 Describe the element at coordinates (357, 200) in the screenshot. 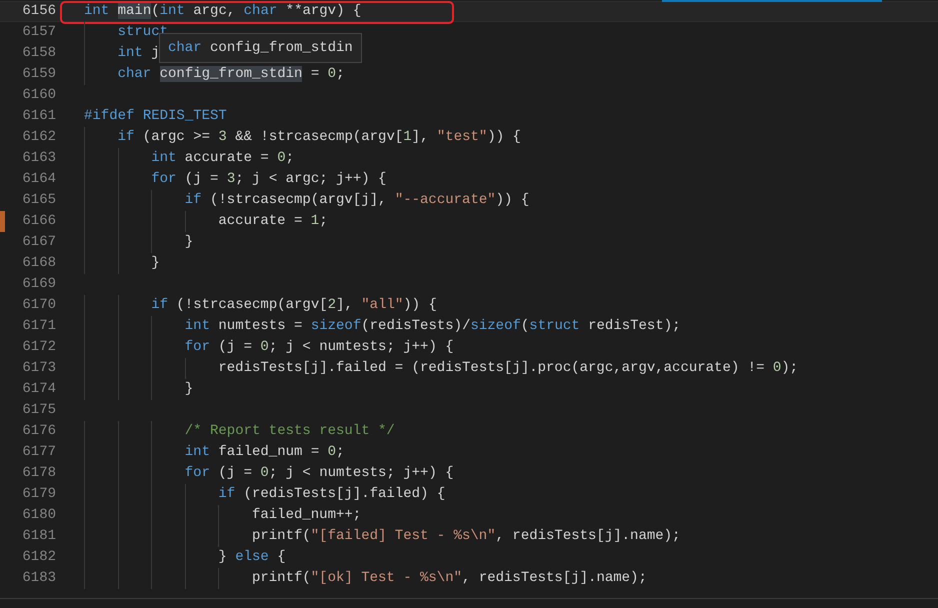

I see `code-line: if (!strcasecmp(argv[j], "--accurate")) {` at that location.